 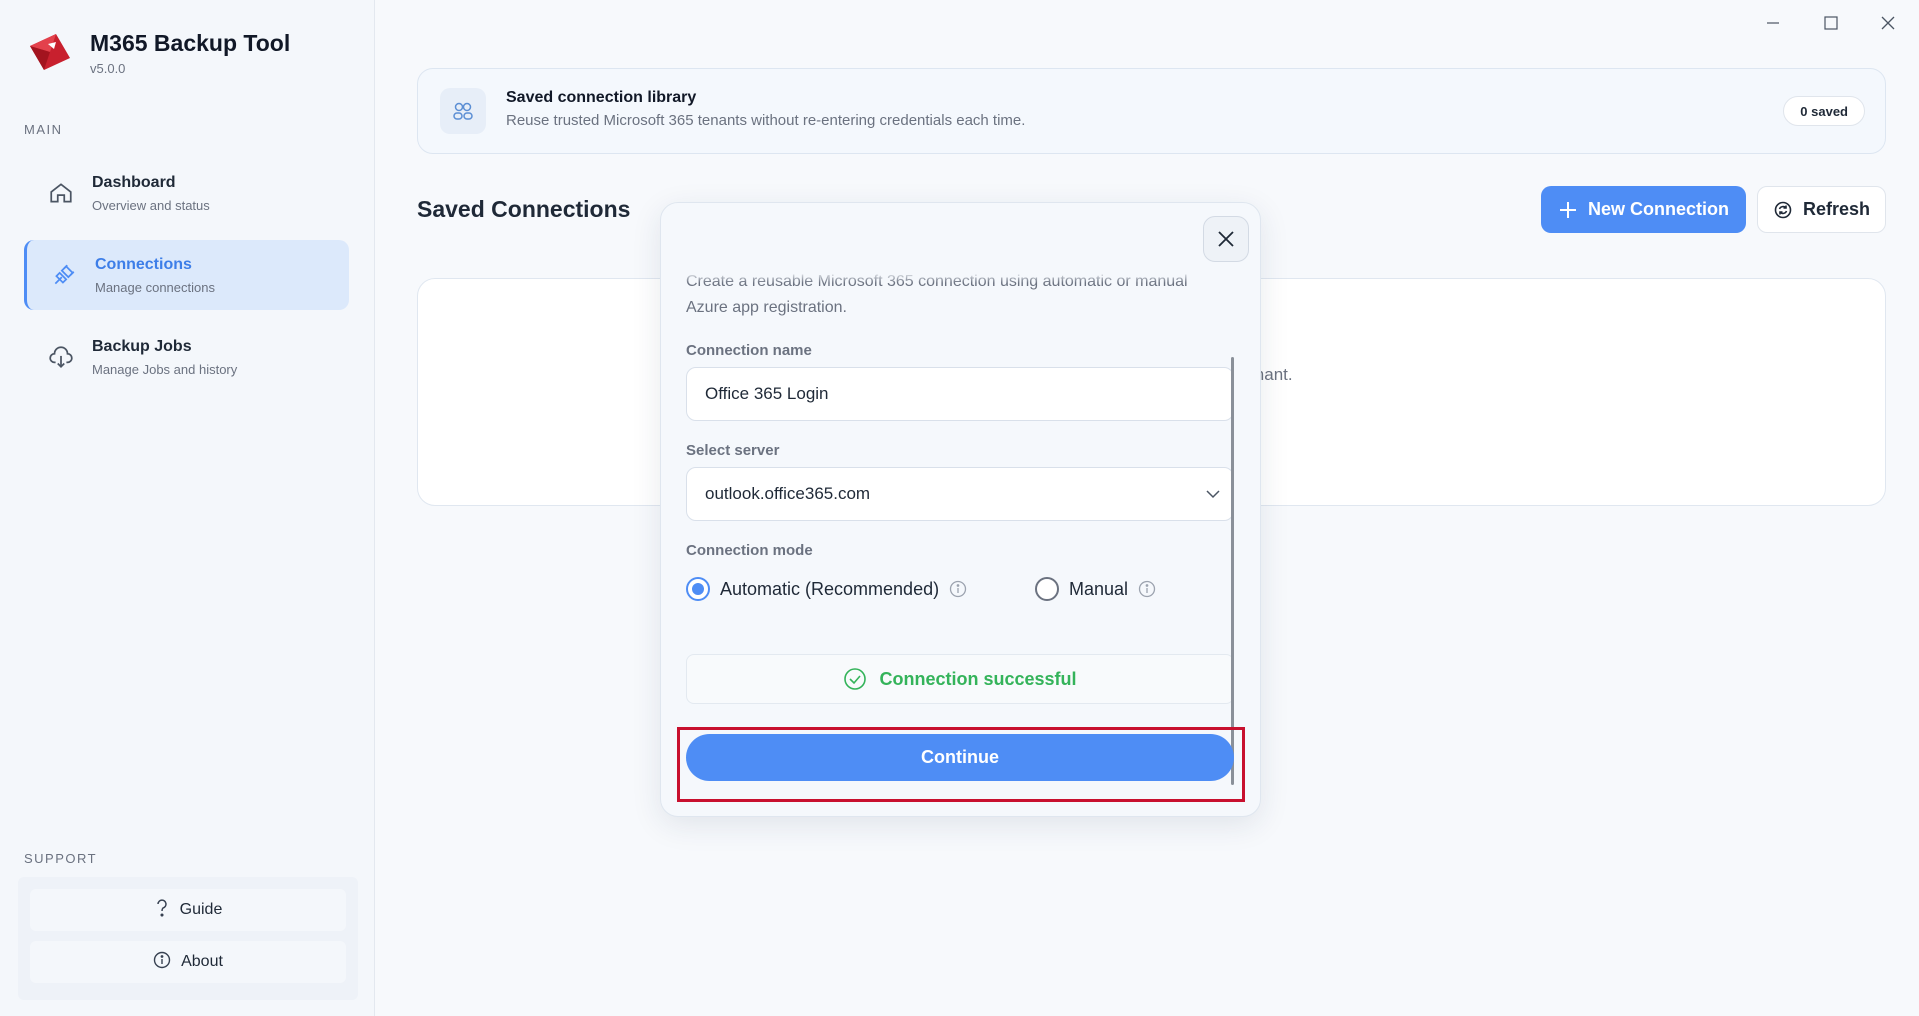 What do you see at coordinates (61, 357) in the screenshot?
I see `cloud-download-icon` at bounding box center [61, 357].